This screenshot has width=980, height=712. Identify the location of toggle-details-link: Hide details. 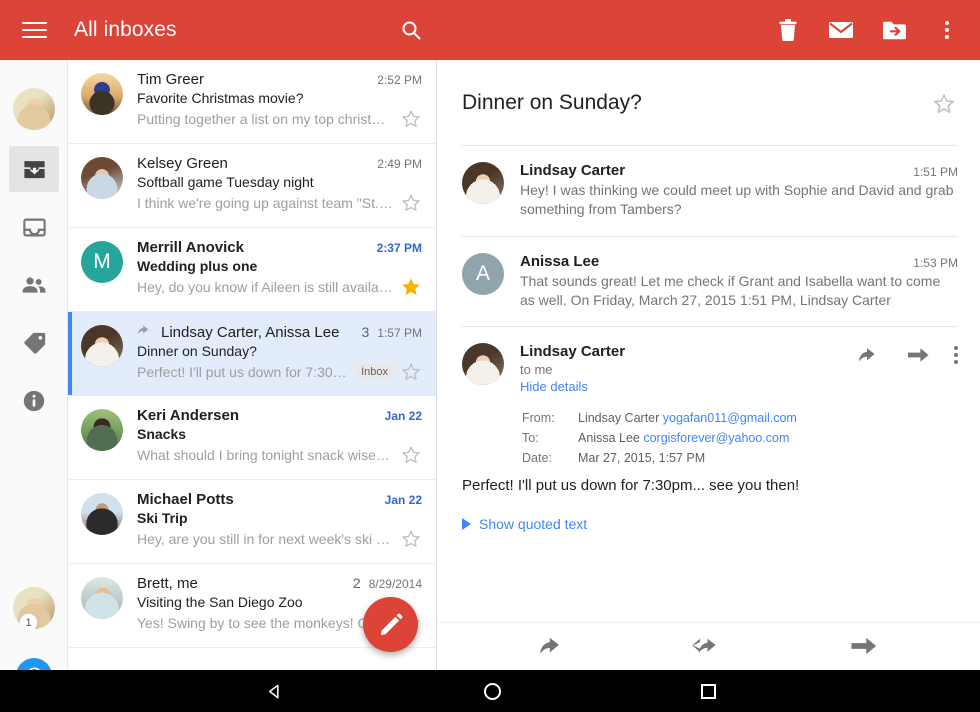
(689, 386).